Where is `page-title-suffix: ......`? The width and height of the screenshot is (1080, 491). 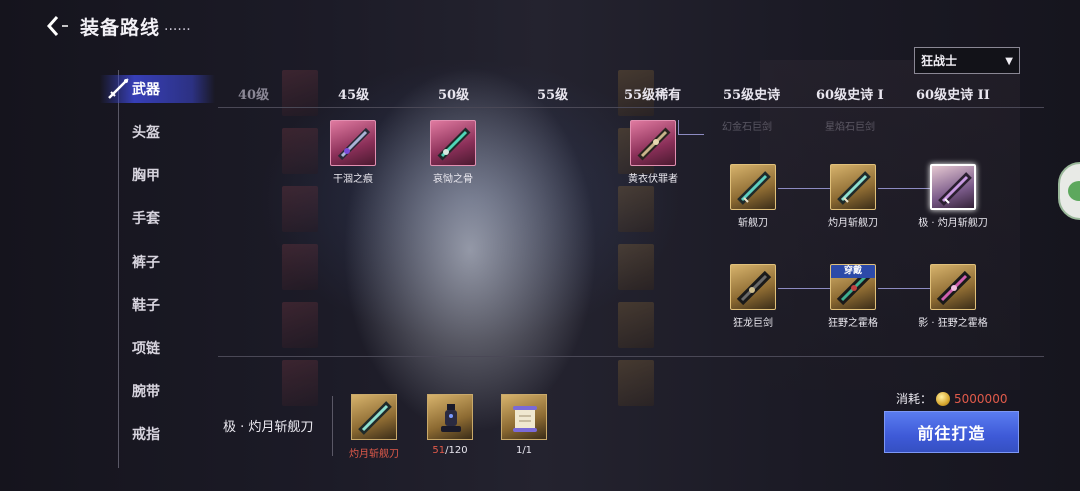 page-title-suffix: ...... is located at coordinates (177, 26).